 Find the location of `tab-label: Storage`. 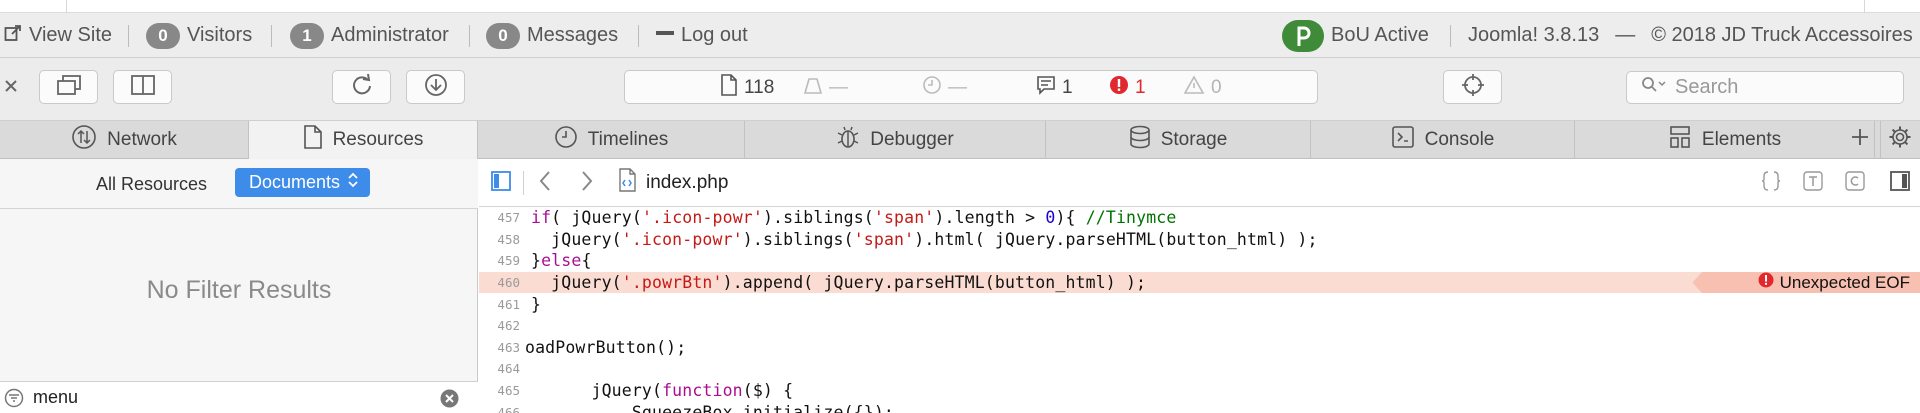

tab-label: Storage is located at coordinates (1194, 139).